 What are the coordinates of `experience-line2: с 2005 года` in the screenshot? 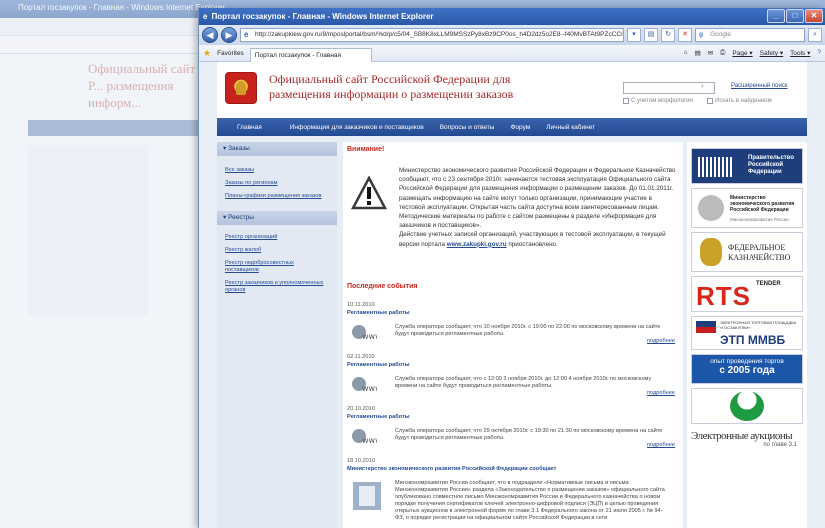 It's located at (747, 370).